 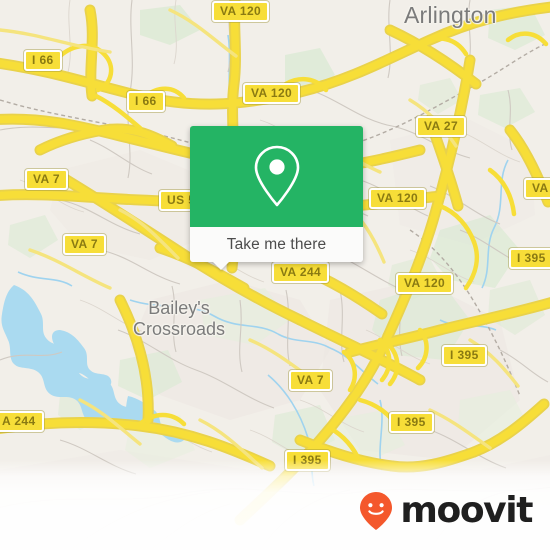 I want to click on road-shield: VA 2, so click(x=537, y=188).